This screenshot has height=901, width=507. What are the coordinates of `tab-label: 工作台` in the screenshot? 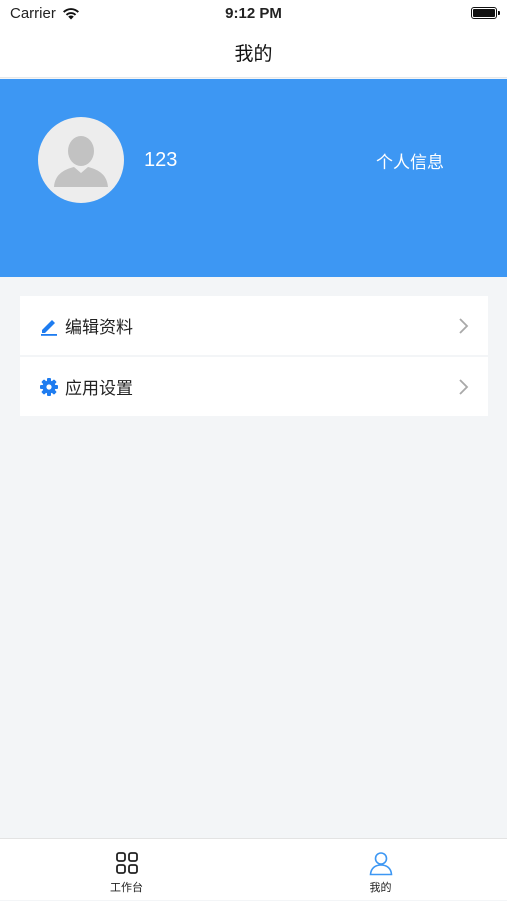 It's located at (126, 887).